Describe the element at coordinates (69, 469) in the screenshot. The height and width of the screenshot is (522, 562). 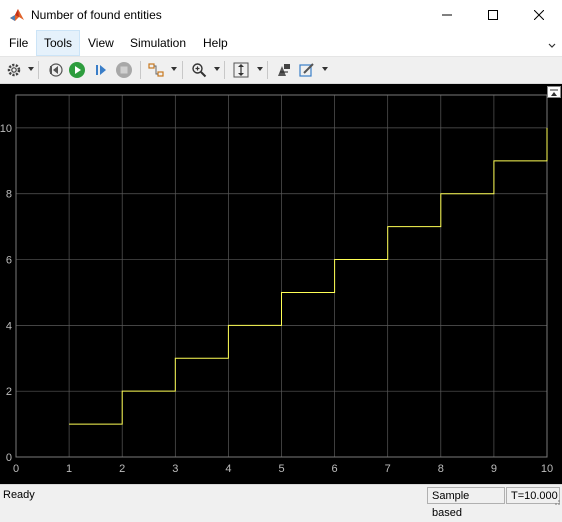
I see `x-tick-label: 1` at that location.